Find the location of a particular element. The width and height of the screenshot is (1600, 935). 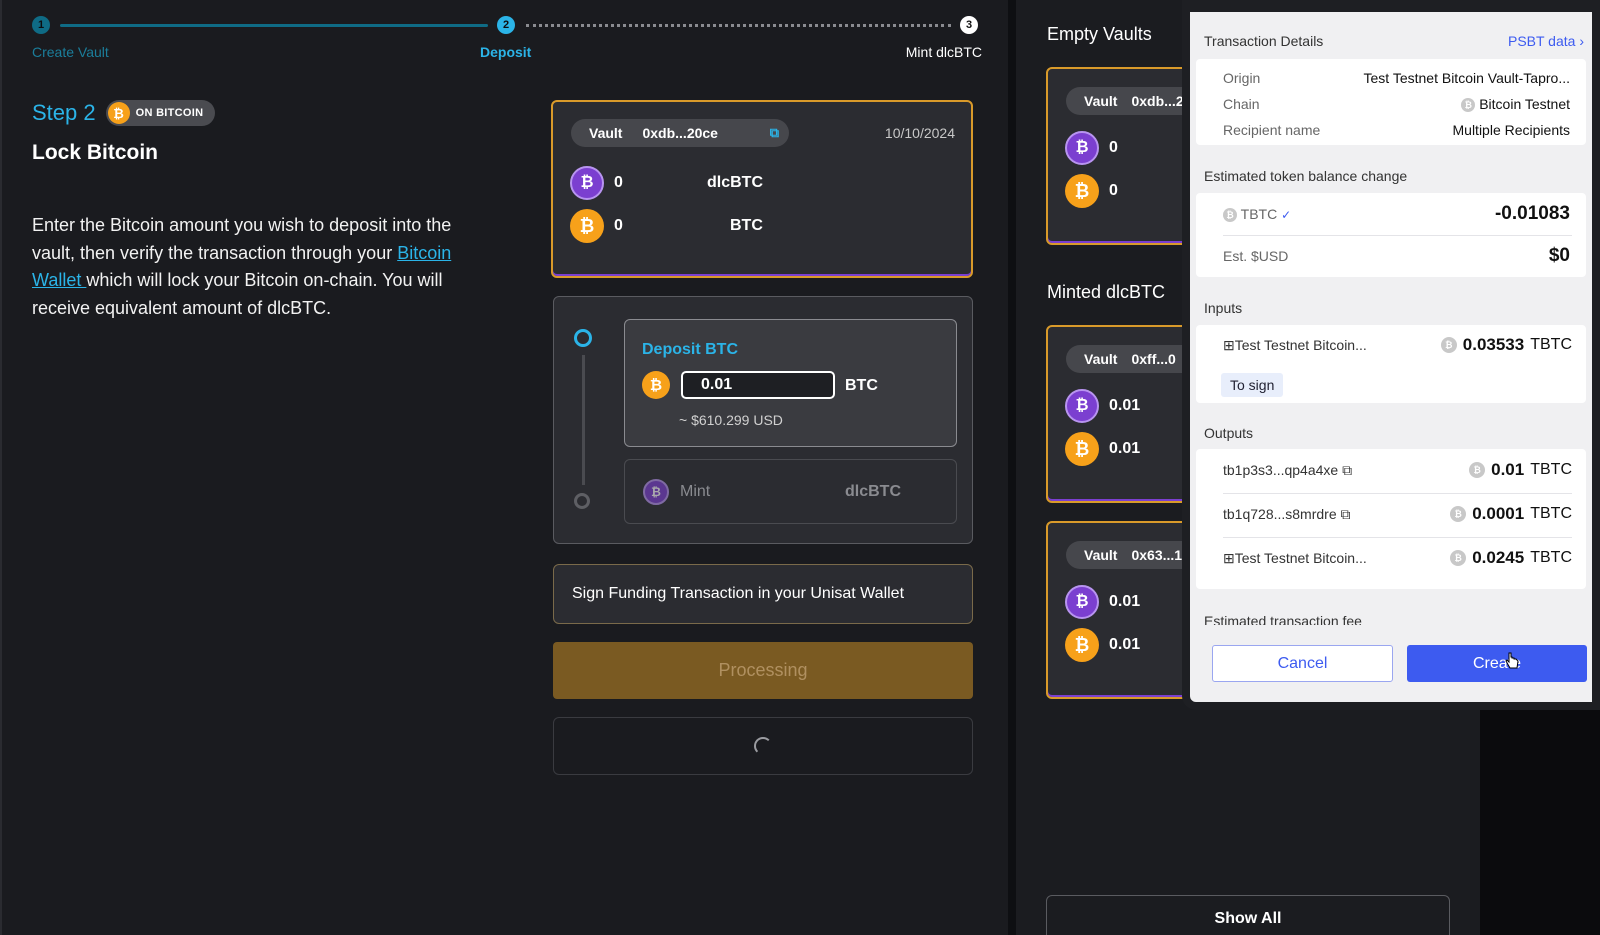

step-header: Step 2 ₿ ON BITCOIN is located at coordinates (124, 113).